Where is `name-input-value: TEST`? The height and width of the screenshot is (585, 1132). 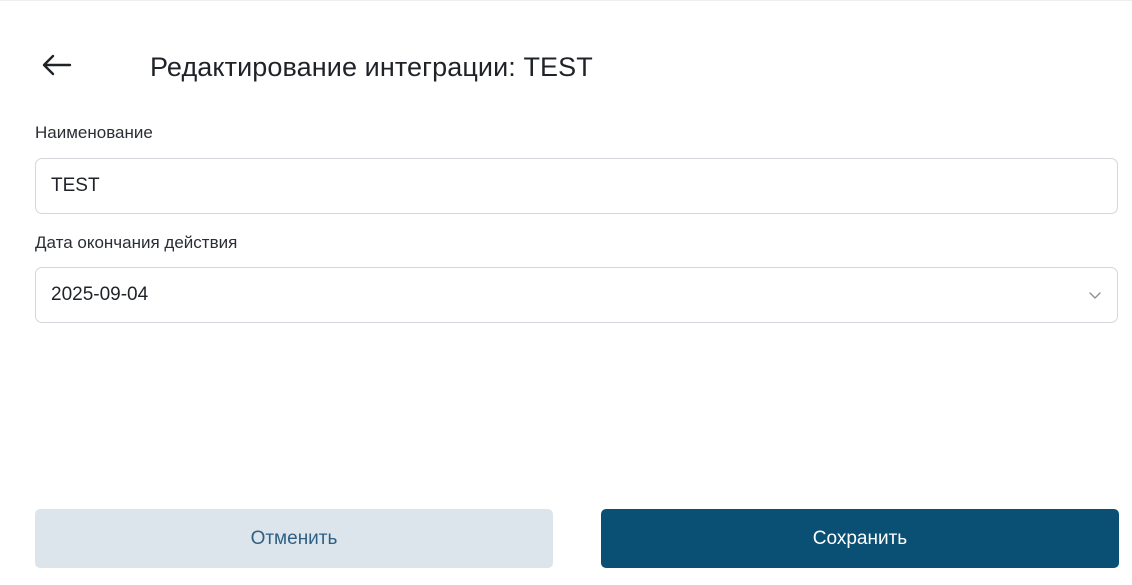
name-input-value: TEST is located at coordinates (75, 185).